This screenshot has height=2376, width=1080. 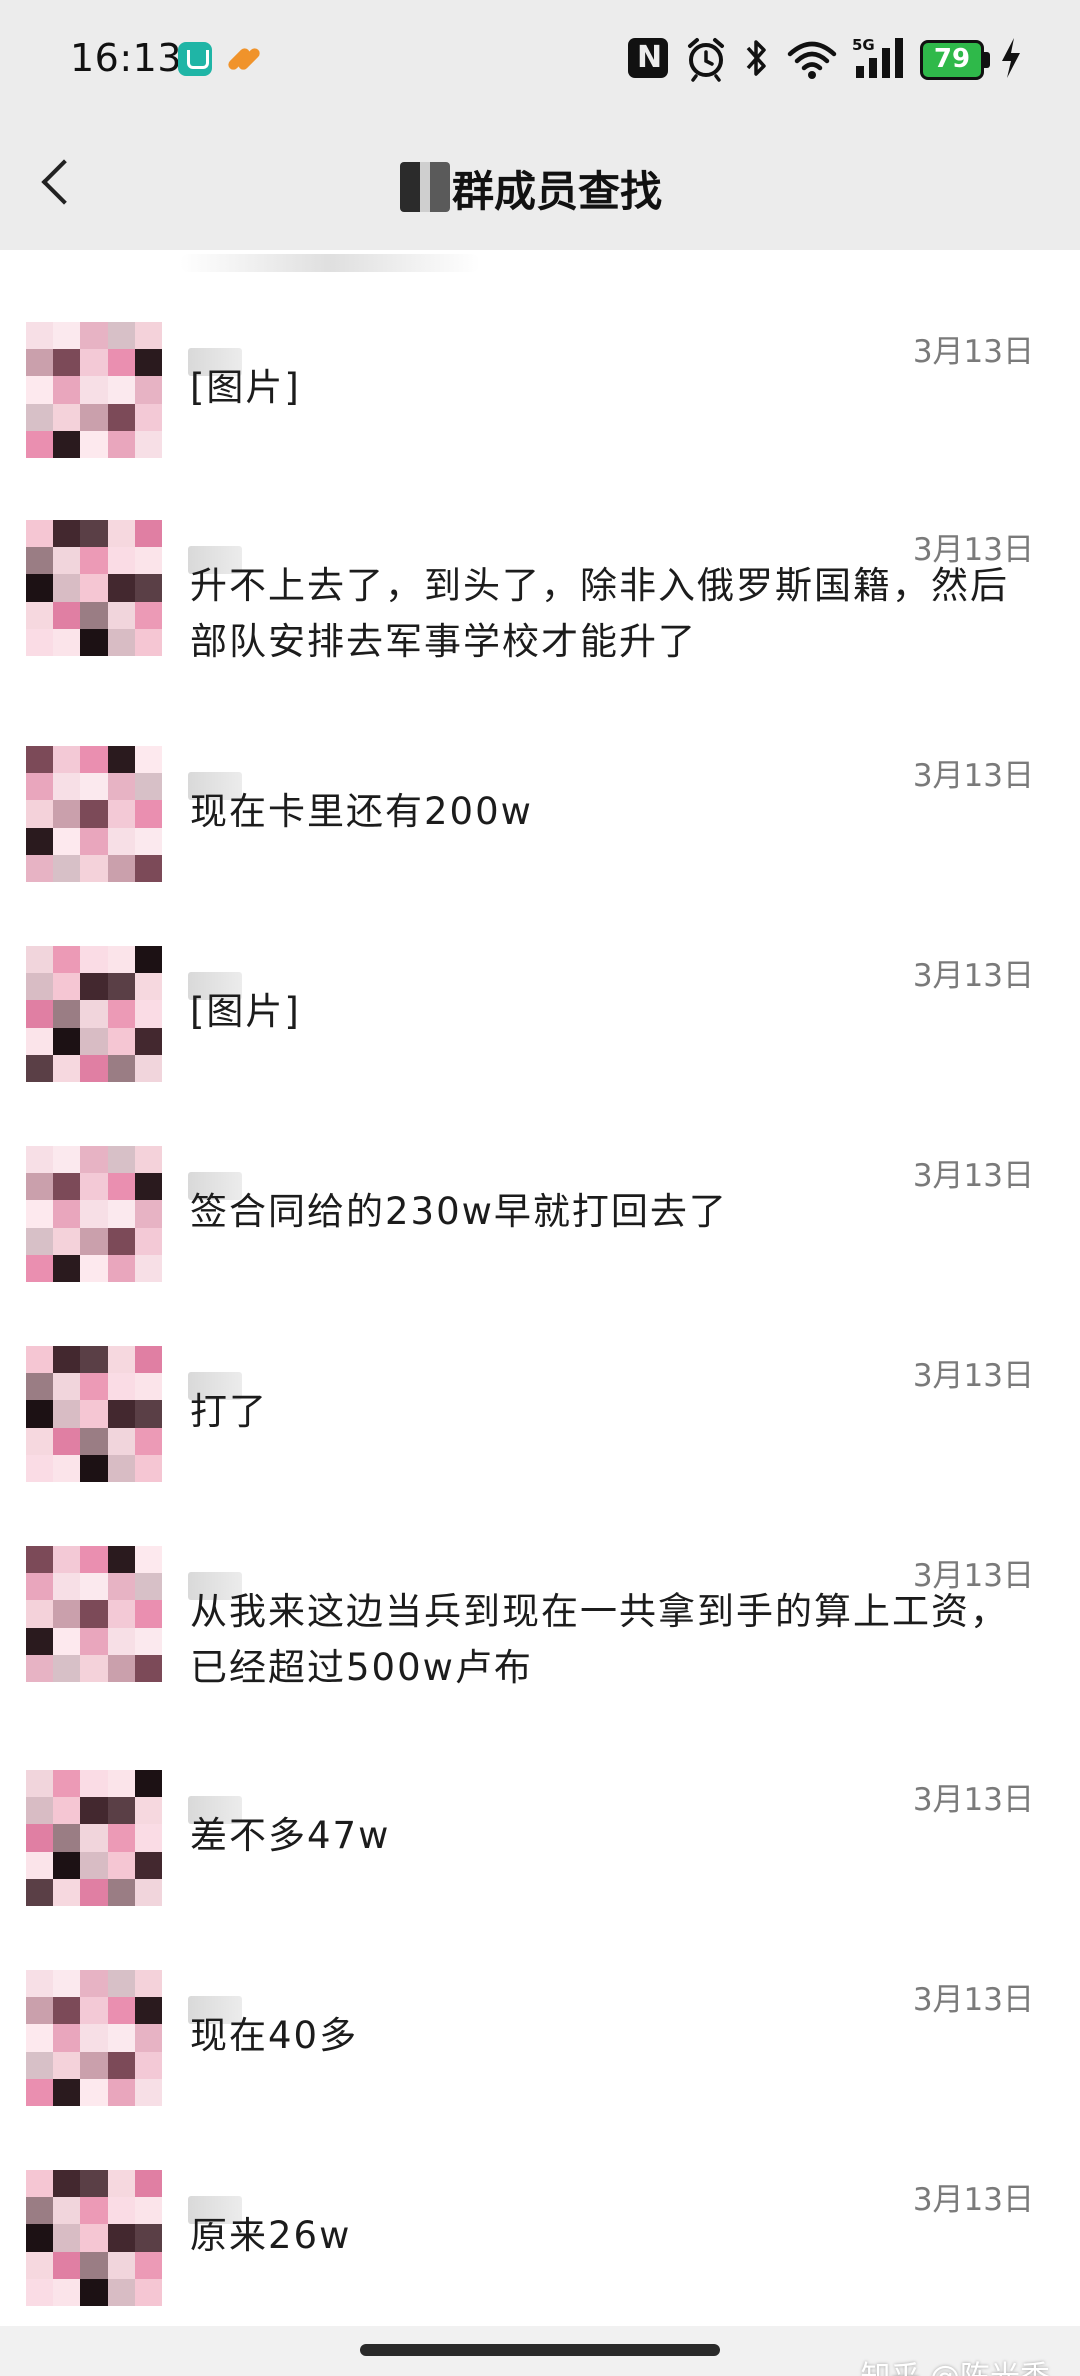 What do you see at coordinates (955, 2364) in the screenshot?
I see `watermark: 知乎 @陈光秀` at bounding box center [955, 2364].